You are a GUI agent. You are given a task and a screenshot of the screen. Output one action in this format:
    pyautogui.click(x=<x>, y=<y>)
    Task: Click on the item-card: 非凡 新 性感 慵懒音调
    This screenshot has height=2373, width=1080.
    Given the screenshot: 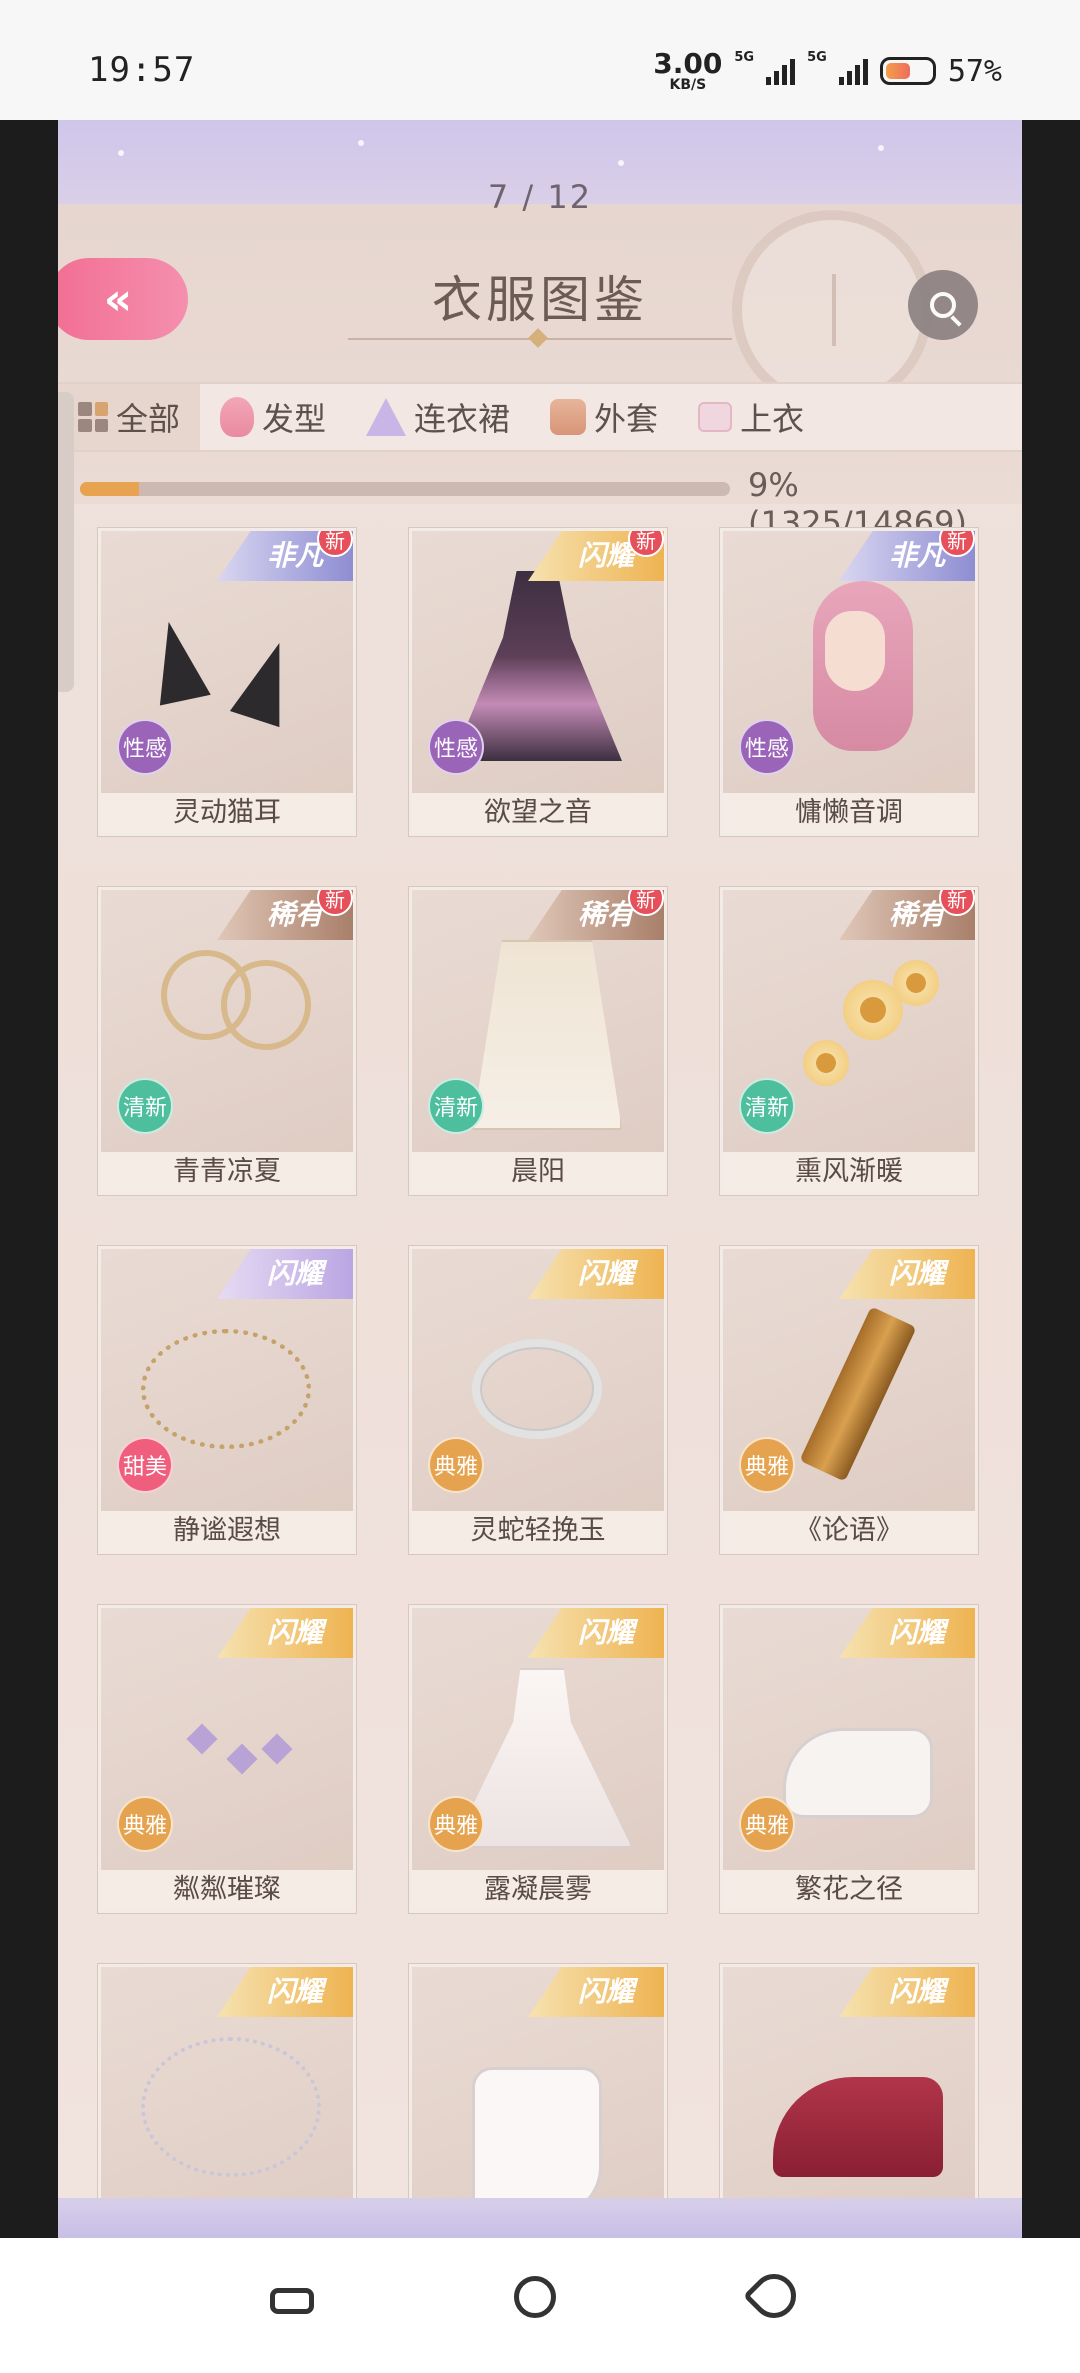 What is the action you would take?
    pyautogui.click(x=849, y=682)
    